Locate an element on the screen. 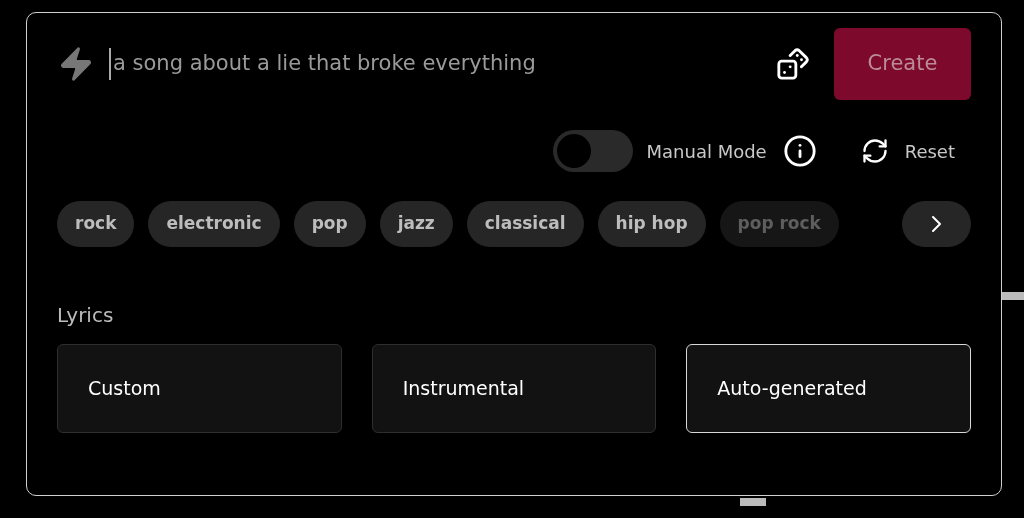 This screenshot has width=1024, height=518. create-button: Create is located at coordinates (902, 64).